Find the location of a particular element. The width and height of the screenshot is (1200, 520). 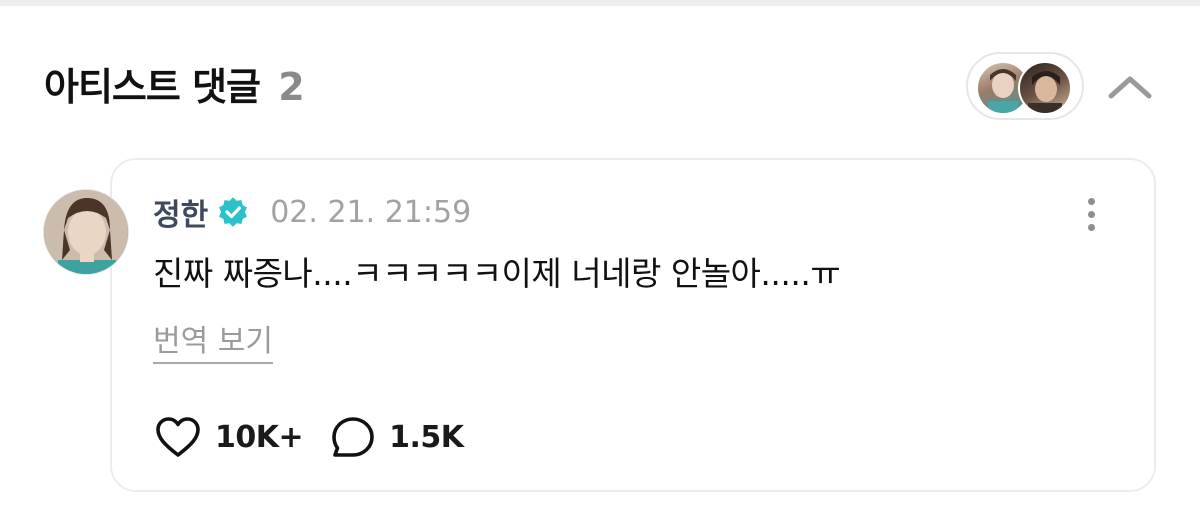

section-title: 아티스트 댓글 2 is located at coordinates (174, 87).